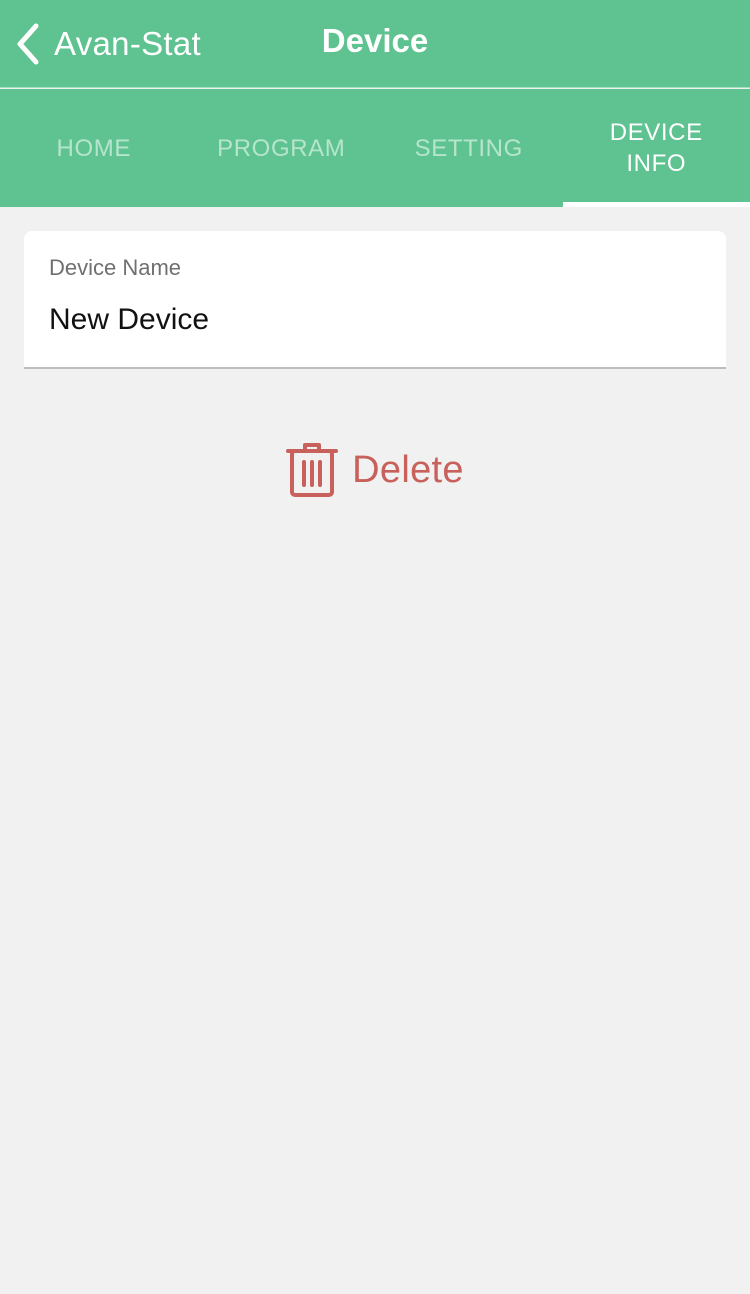 This screenshot has width=750, height=1294. What do you see at coordinates (128, 43) in the screenshot?
I see `back-label: Avan-Stat` at bounding box center [128, 43].